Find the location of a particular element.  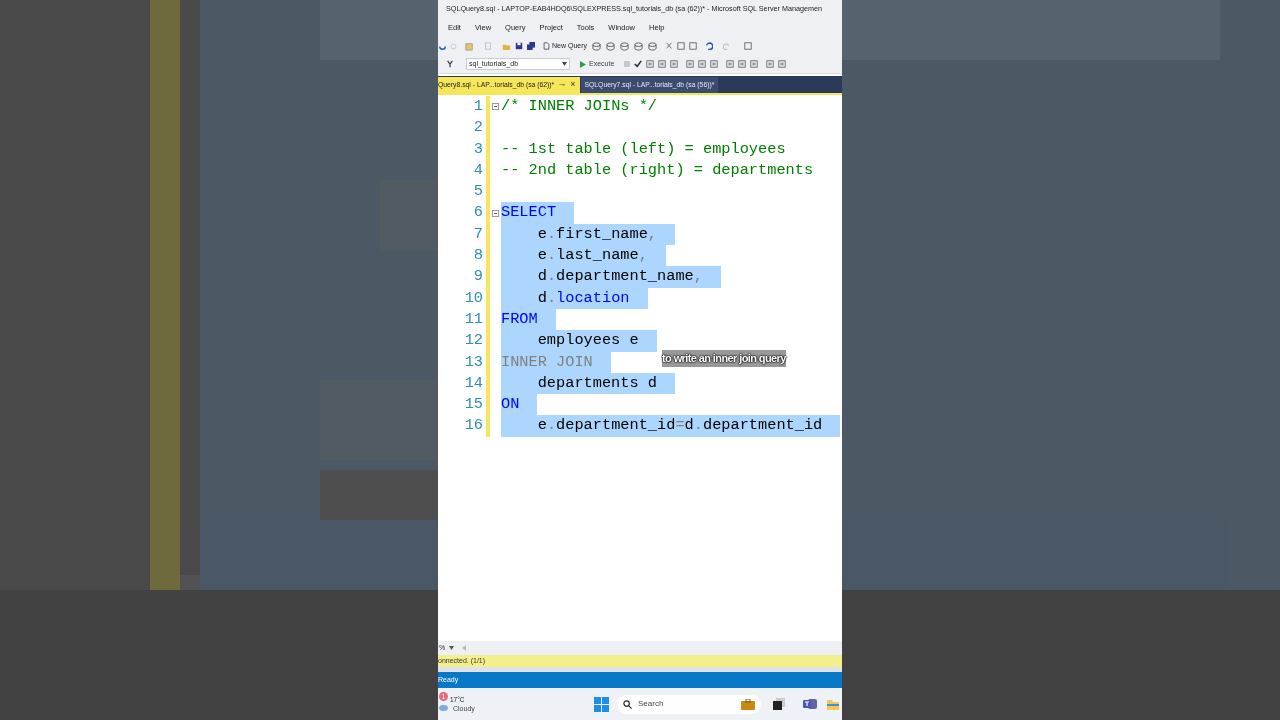

cloud-icon is located at coordinates (443, 707).